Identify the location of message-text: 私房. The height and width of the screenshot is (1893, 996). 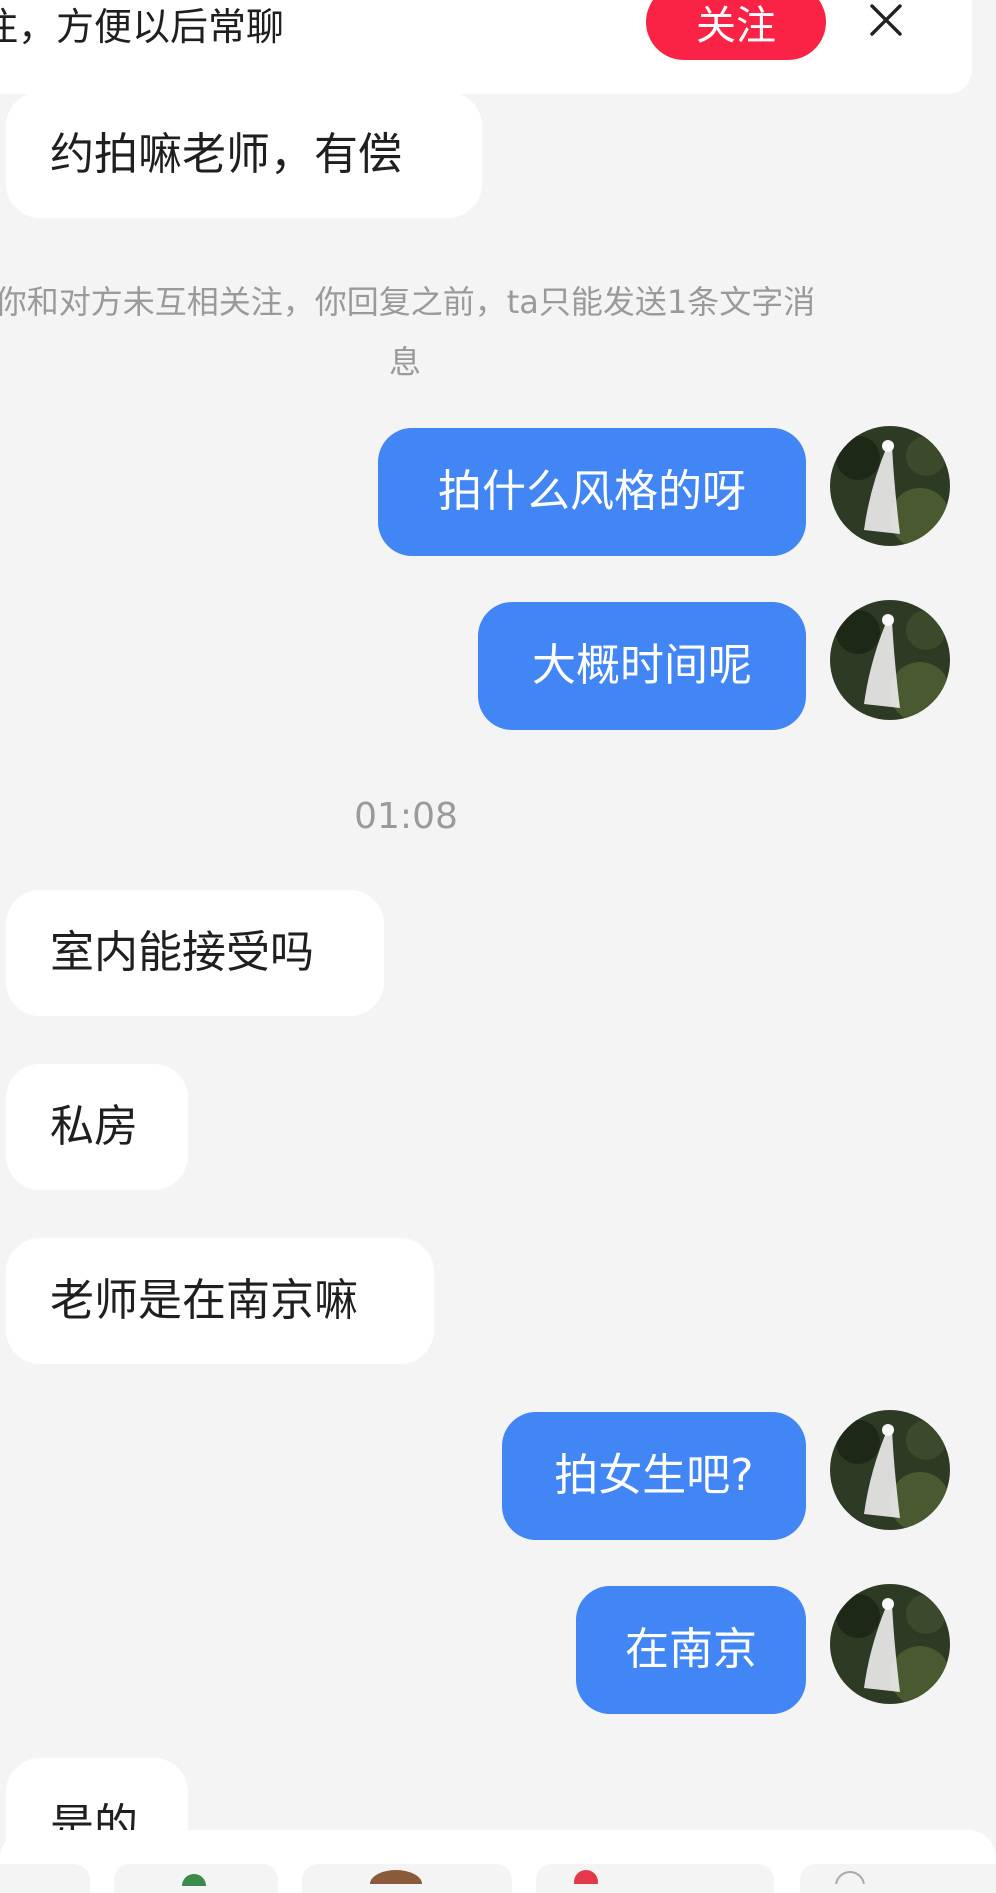
(94, 1126).